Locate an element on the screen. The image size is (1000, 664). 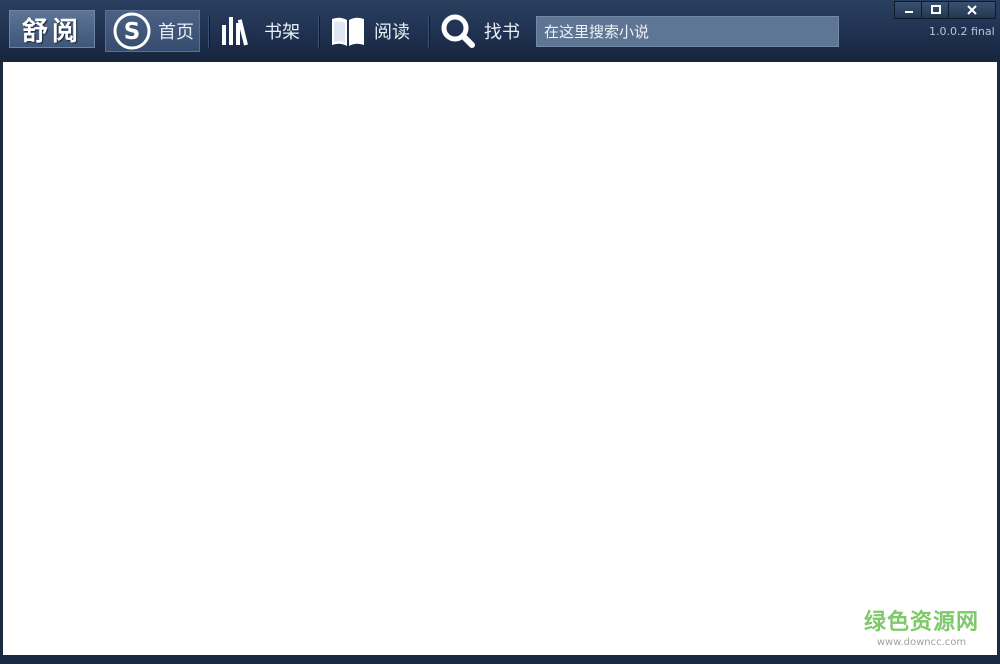
svg-text: S is located at coordinates (132, 32).